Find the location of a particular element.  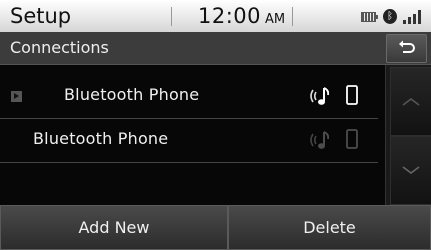

status-icons: ᛒ is located at coordinates (393, 17).